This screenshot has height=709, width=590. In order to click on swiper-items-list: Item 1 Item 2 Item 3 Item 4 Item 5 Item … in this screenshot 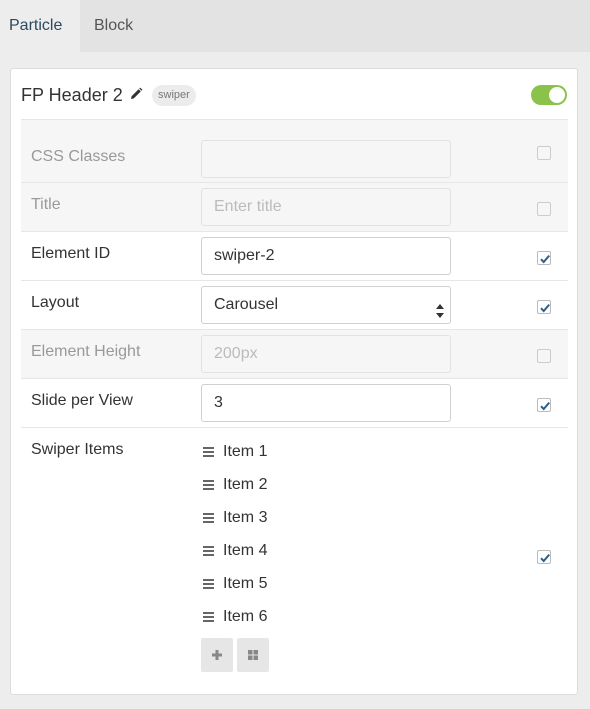, I will do `click(235, 541)`.